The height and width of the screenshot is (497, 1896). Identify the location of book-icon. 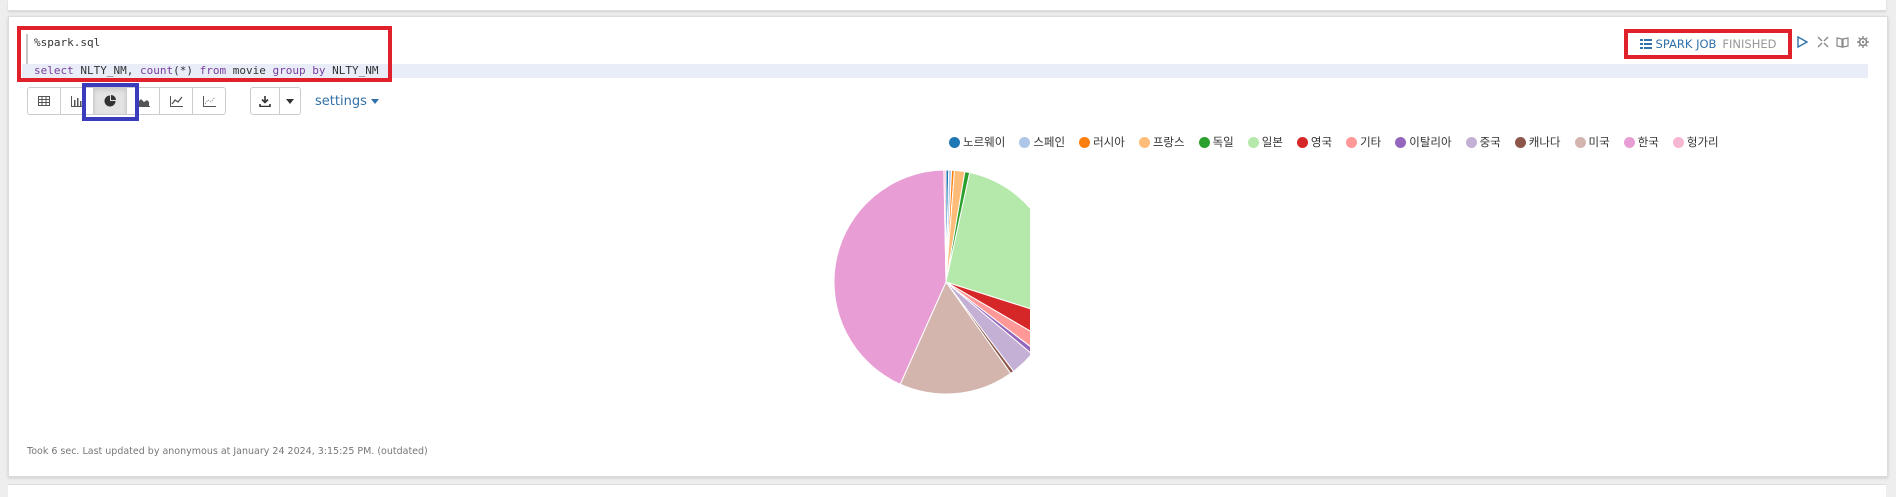
(1842, 41).